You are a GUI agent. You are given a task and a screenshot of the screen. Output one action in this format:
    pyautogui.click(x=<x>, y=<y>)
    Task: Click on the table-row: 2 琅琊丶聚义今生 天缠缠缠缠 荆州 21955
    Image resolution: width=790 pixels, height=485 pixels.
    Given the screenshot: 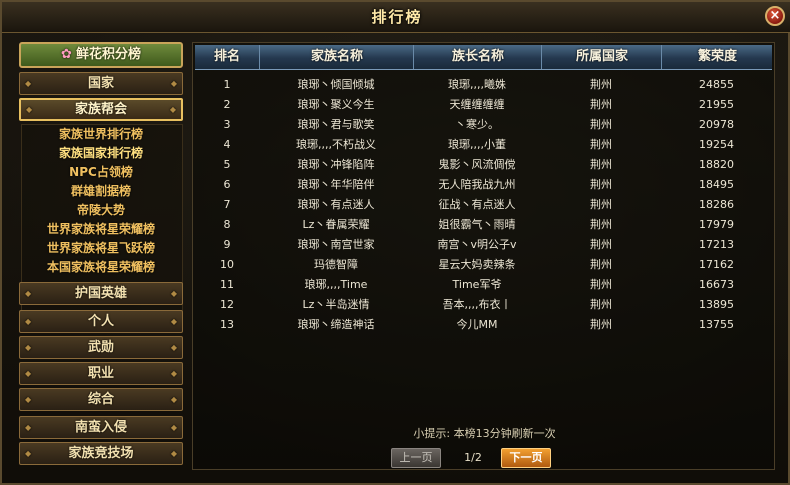 What is the action you would take?
    pyautogui.click(x=483, y=105)
    